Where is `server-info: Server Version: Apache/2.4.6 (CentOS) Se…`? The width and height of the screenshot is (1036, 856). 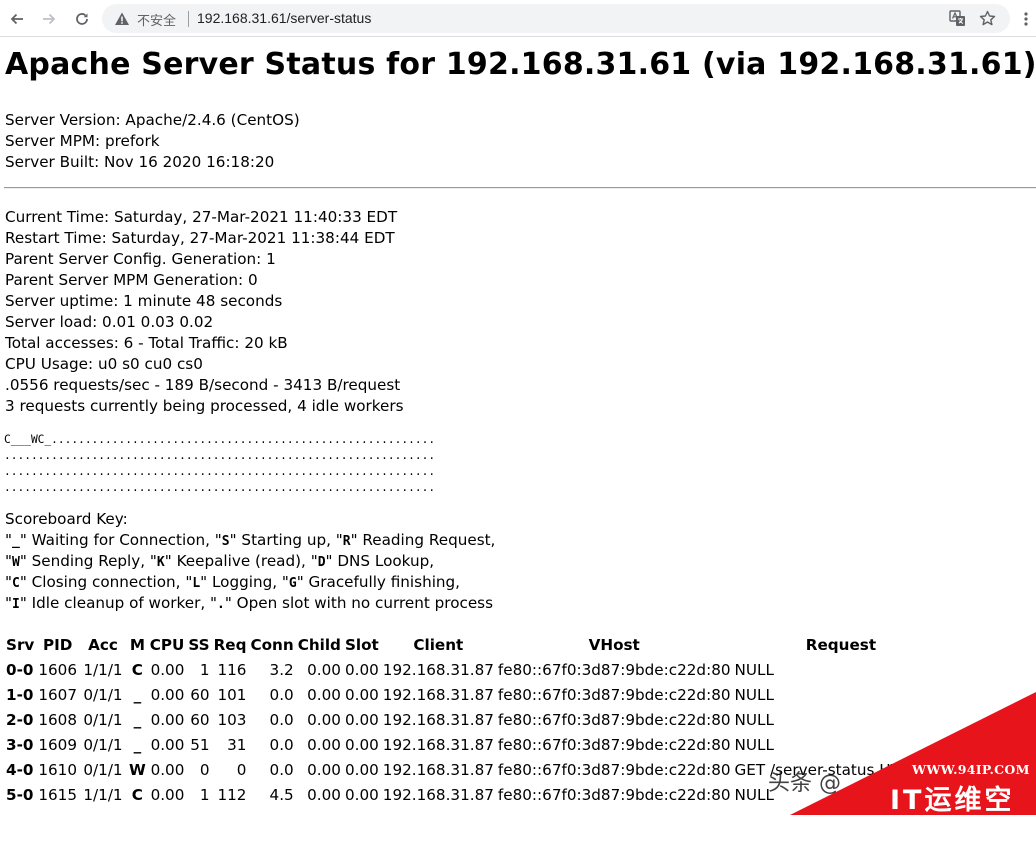 server-info: Server Version: Apache/2.4.6 (CentOS) Se… is located at coordinates (152, 141).